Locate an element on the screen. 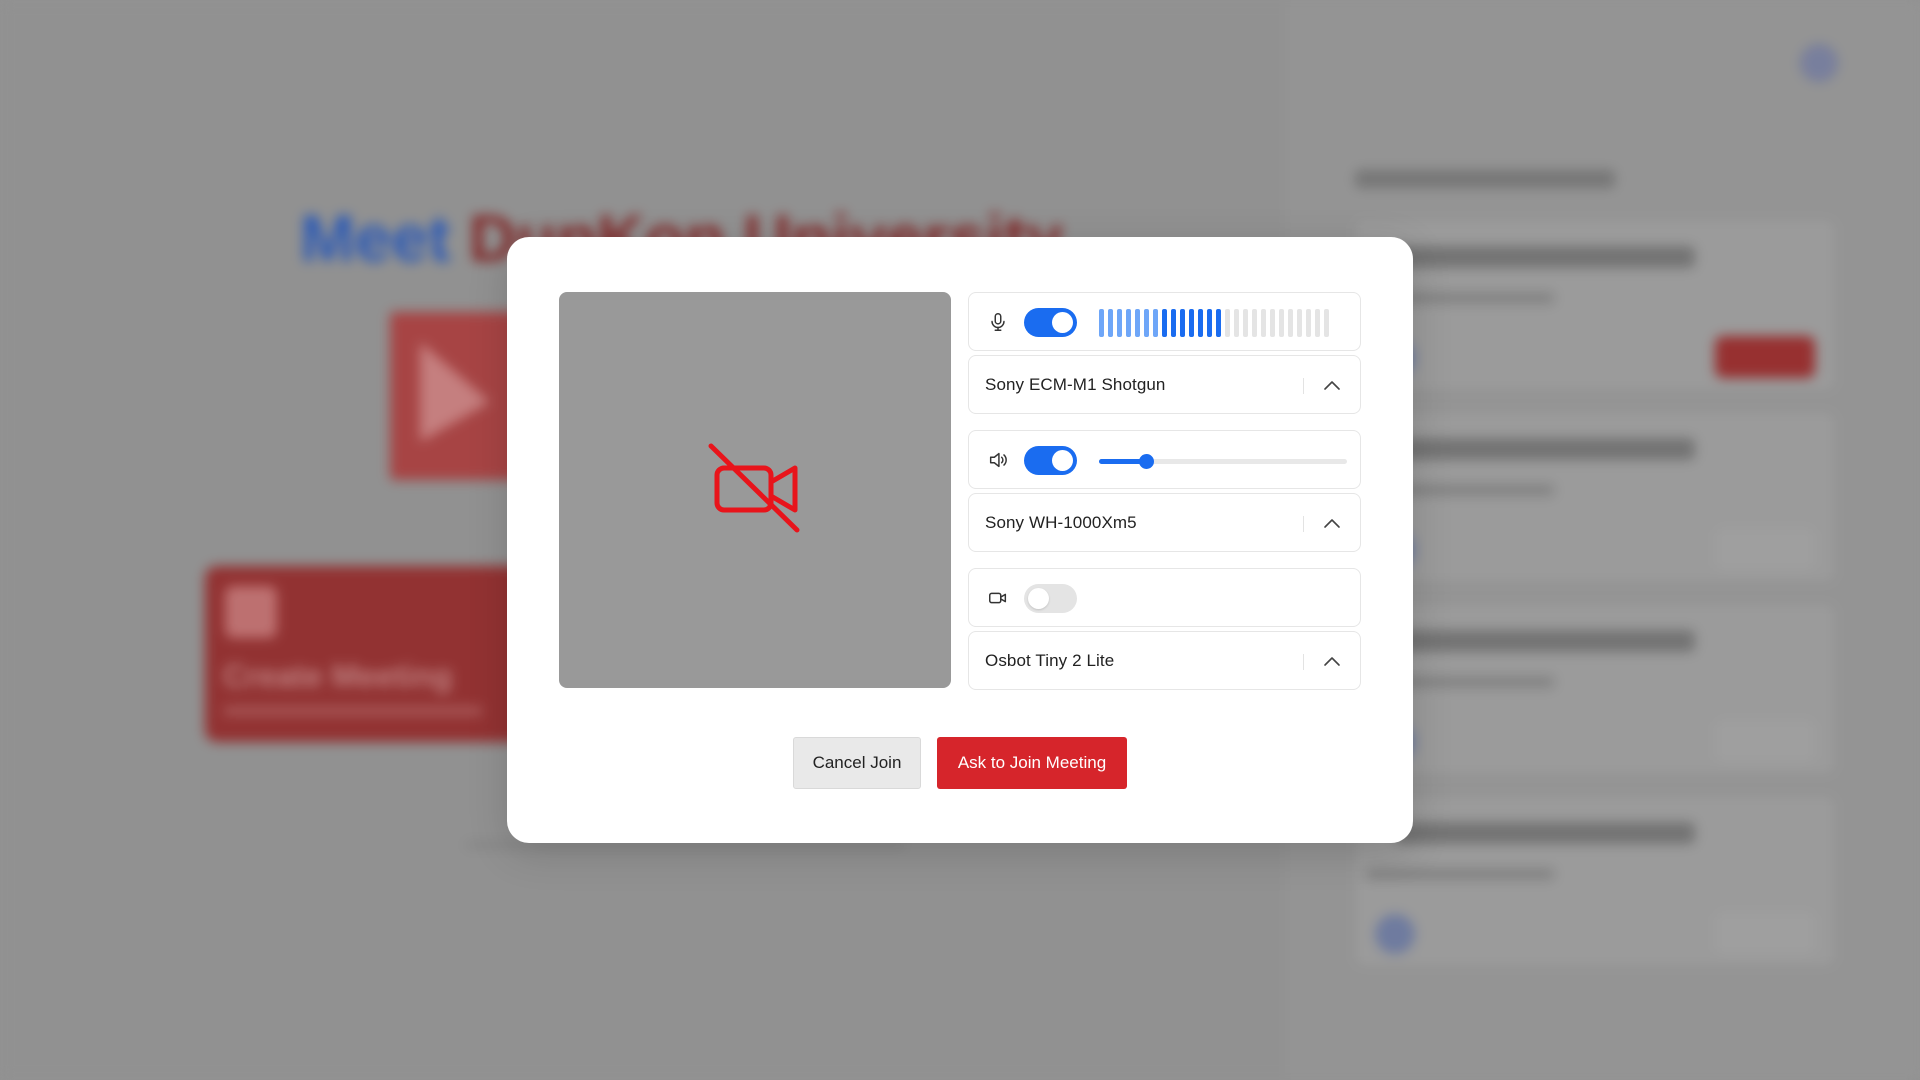 The width and height of the screenshot is (1920, 1080). camera-preview is located at coordinates (755, 490).